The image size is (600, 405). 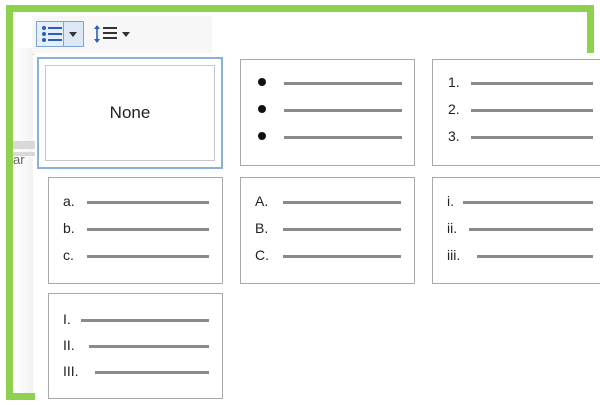 I want to click on list-style-upper-roman: I. II. III., so click(x=135, y=346).